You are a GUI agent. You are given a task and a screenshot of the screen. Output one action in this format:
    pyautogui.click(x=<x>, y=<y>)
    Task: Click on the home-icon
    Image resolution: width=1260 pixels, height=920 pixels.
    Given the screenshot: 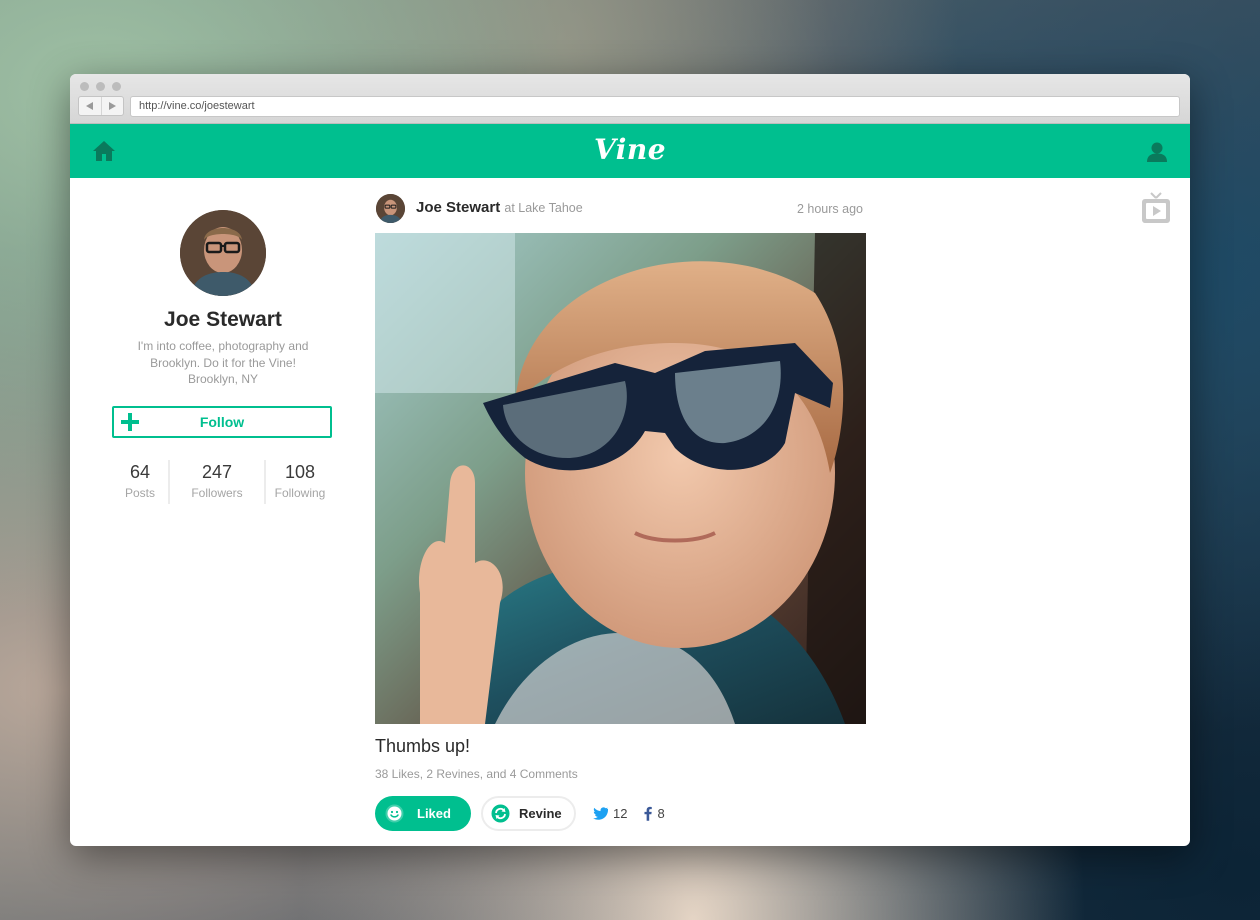 What is the action you would take?
    pyautogui.click(x=104, y=151)
    